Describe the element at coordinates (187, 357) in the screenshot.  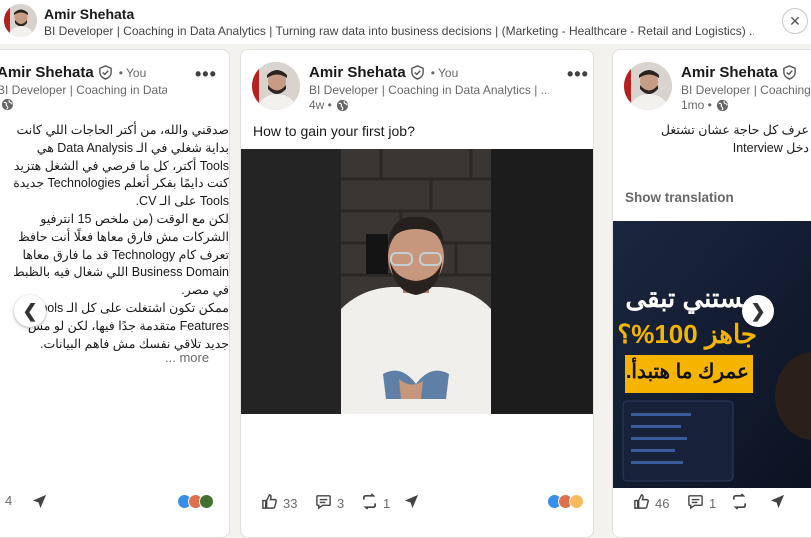
I see `see-more-link: ... more` at that location.